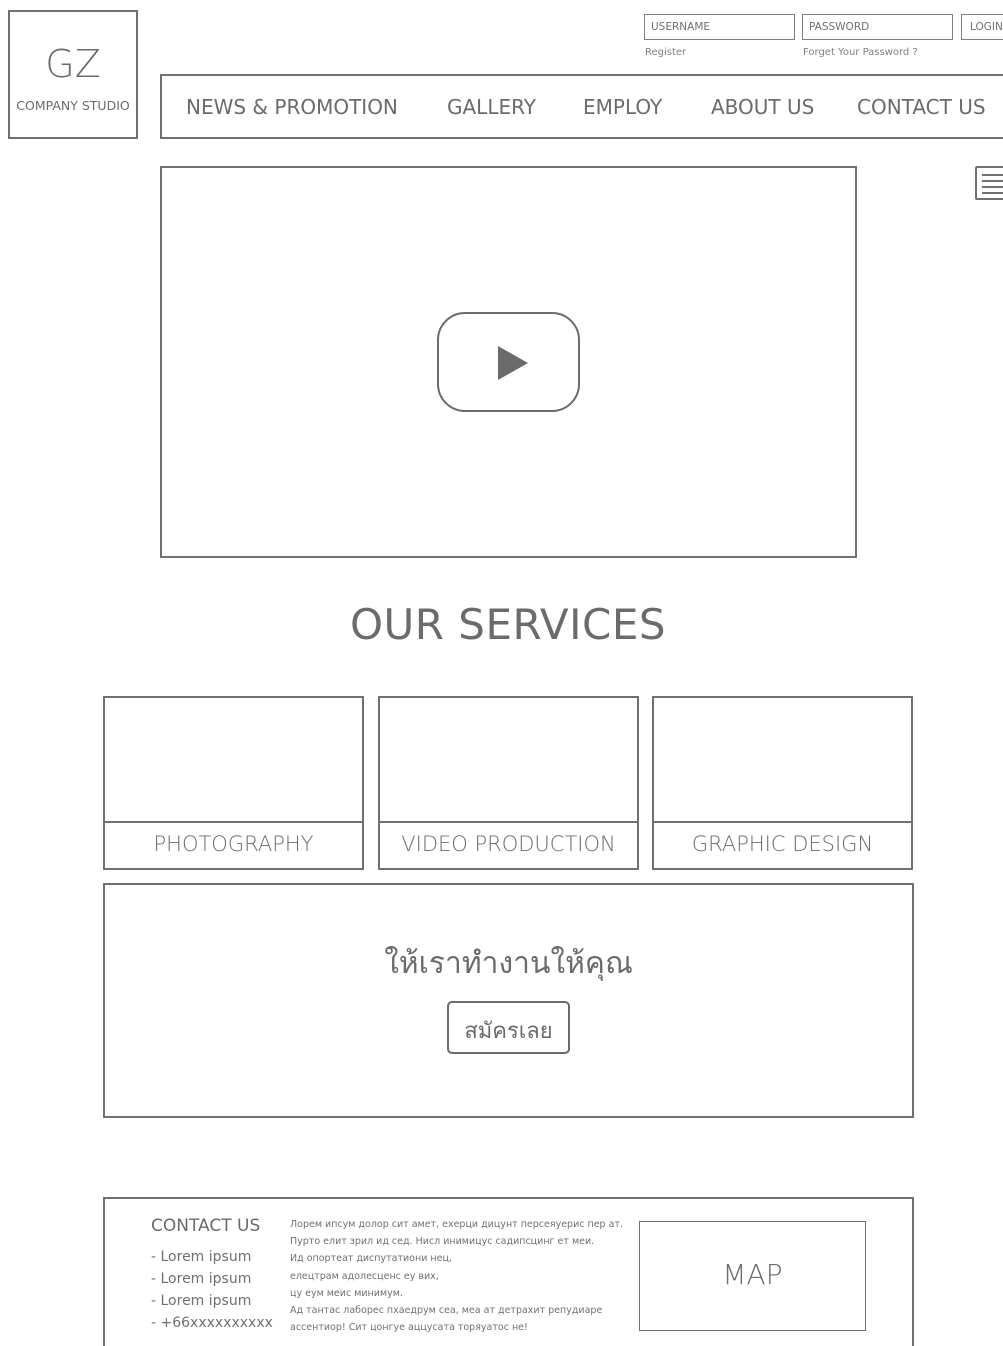 This screenshot has height=1346, width=1003. What do you see at coordinates (212, 1323) in the screenshot?
I see `footer-phone: - +66xxxxxxxxxx` at bounding box center [212, 1323].